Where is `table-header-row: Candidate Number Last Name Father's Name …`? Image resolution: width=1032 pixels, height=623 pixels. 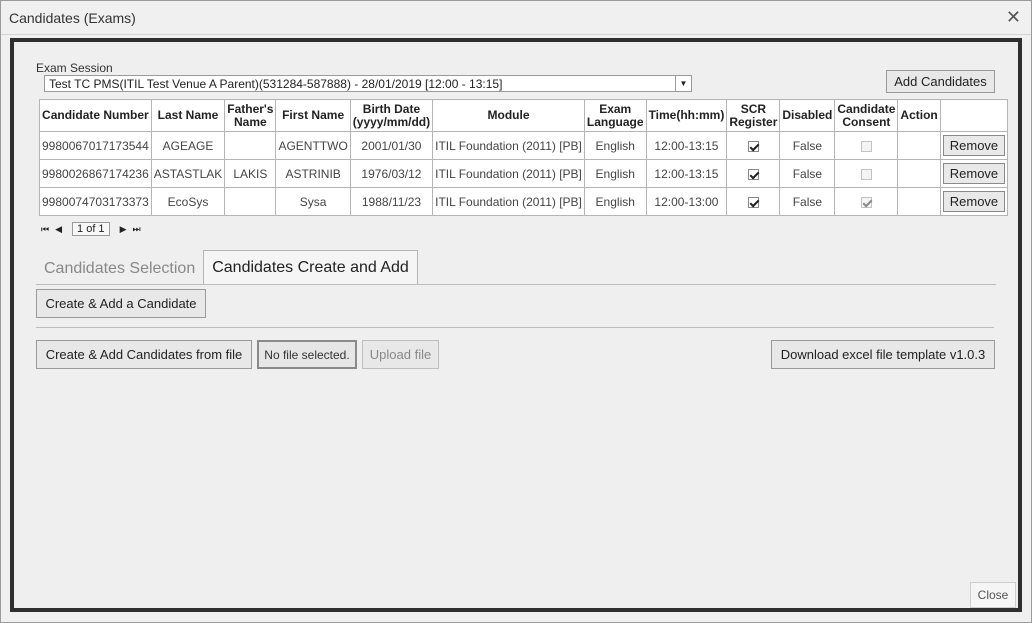
table-header-row: Candidate Number Last Name Father's Name … is located at coordinates (524, 115).